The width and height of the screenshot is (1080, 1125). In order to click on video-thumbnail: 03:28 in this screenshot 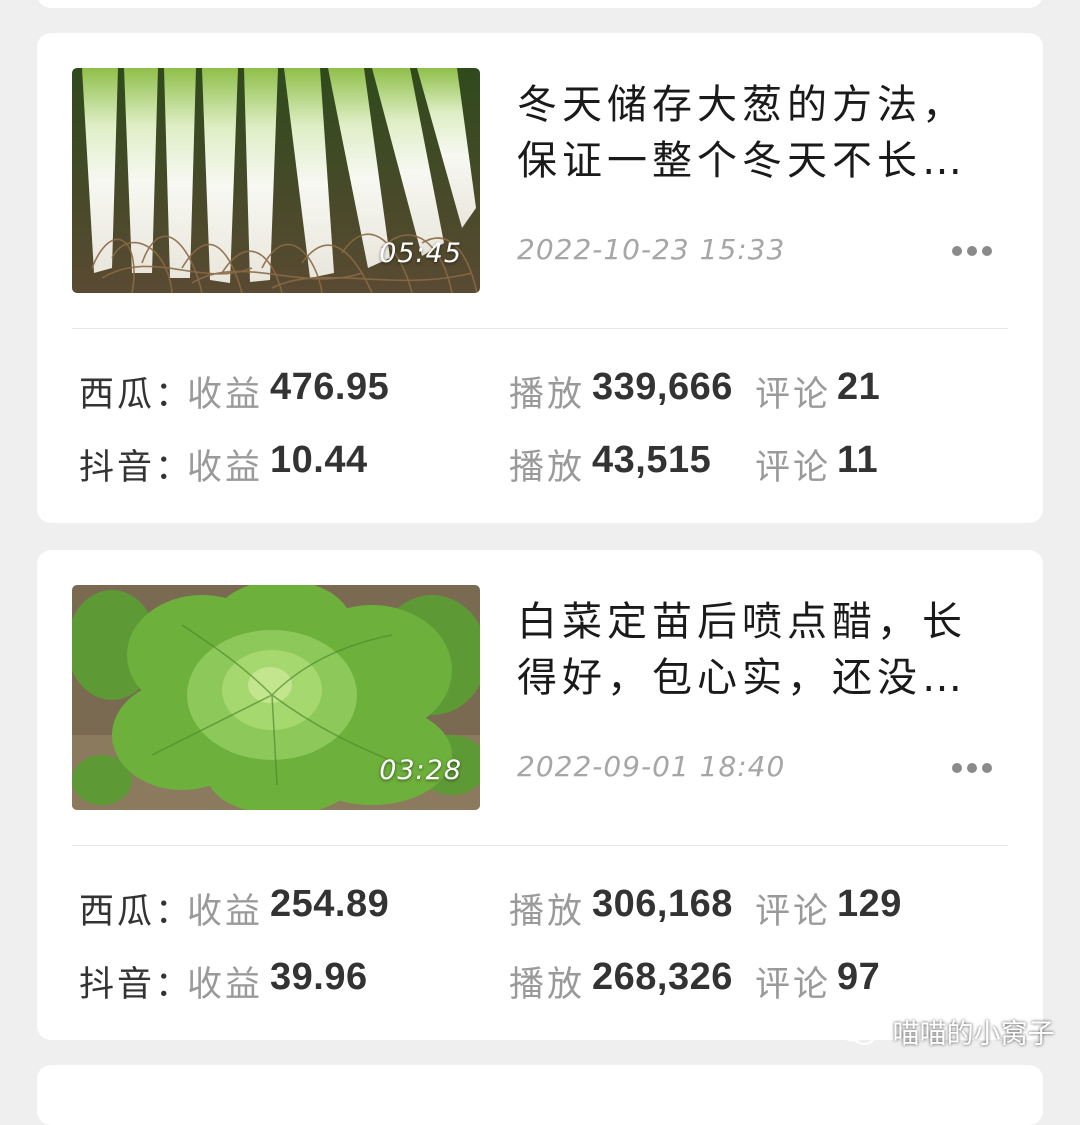, I will do `click(276, 697)`.